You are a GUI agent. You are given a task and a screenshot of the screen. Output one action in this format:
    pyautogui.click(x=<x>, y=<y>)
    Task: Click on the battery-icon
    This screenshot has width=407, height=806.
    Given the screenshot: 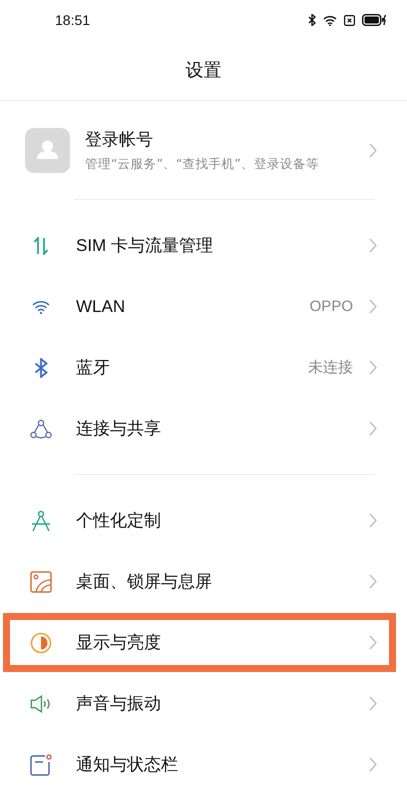 What is the action you would take?
    pyautogui.click(x=374, y=20)
    